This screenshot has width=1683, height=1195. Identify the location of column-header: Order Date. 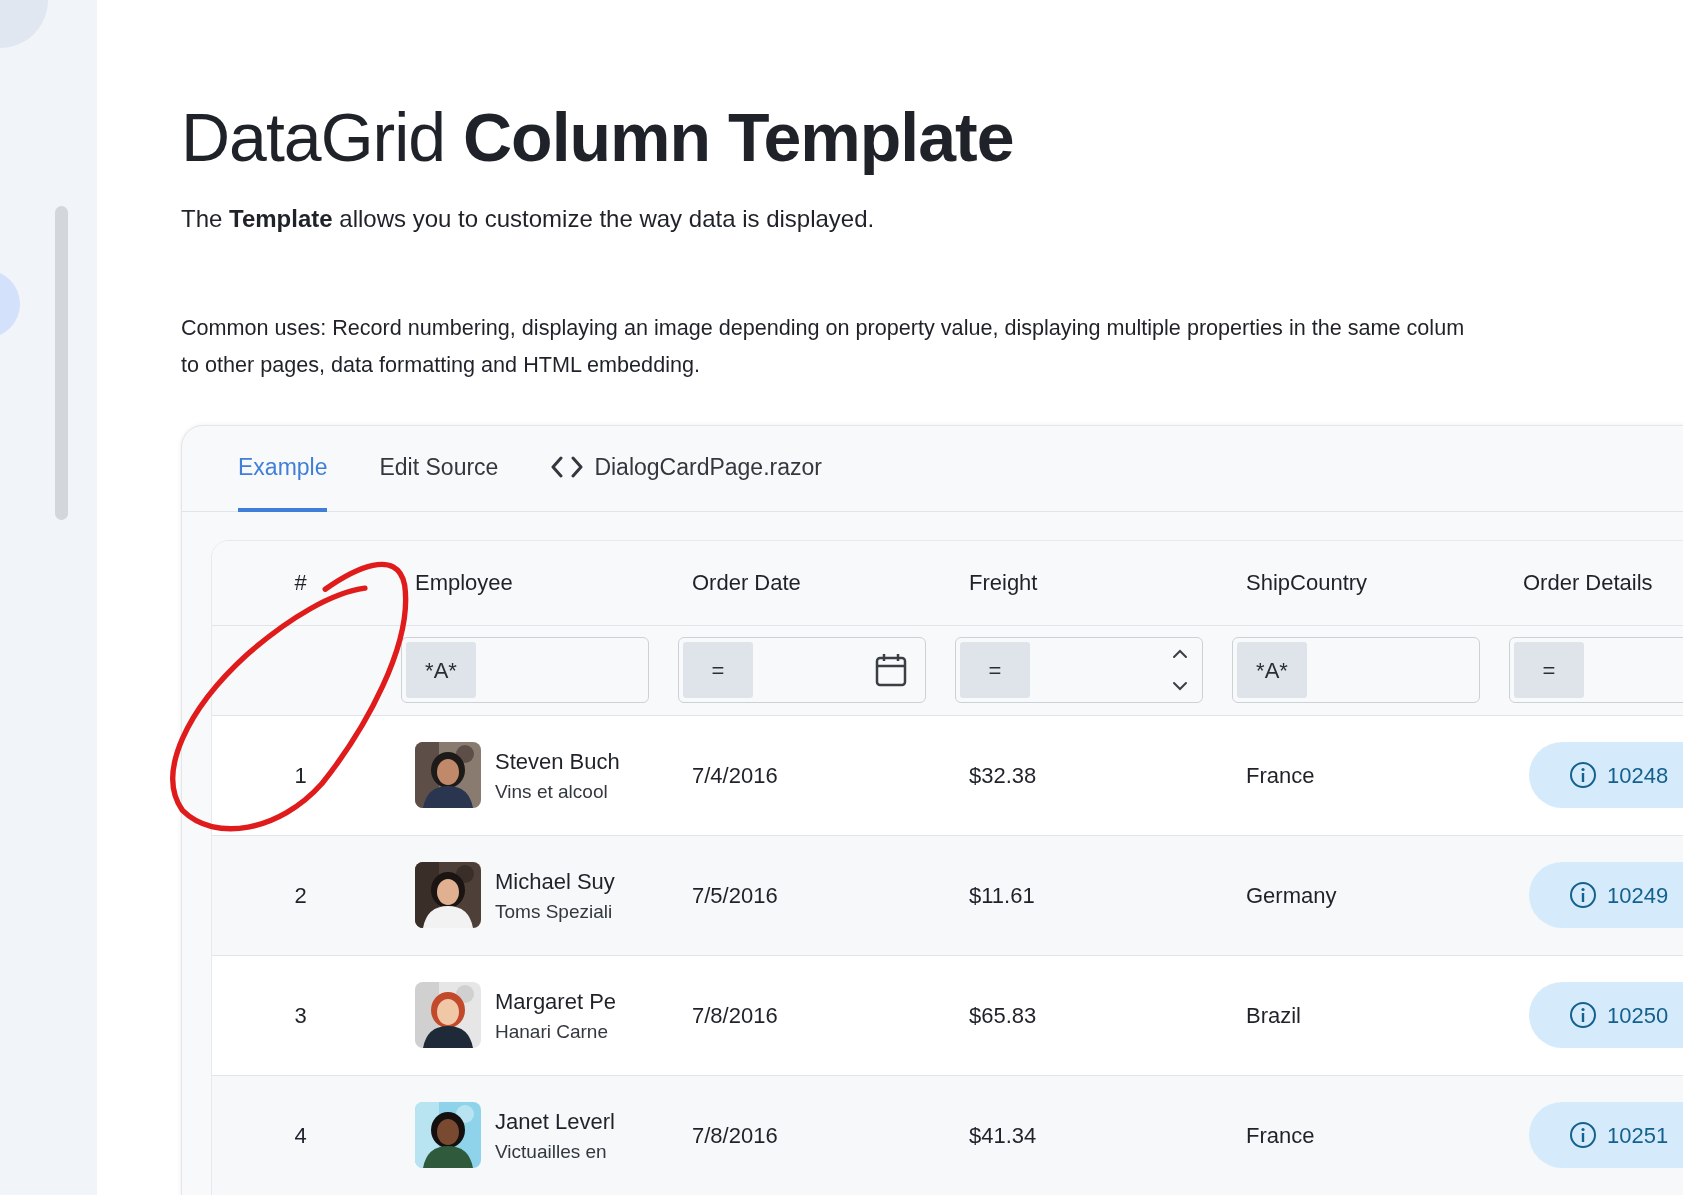
(816, 583).